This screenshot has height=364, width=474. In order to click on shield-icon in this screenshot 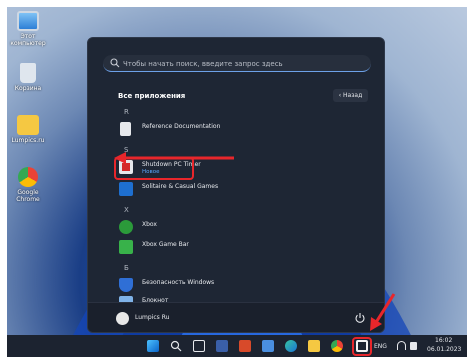, I will do `click(126, 285)`.